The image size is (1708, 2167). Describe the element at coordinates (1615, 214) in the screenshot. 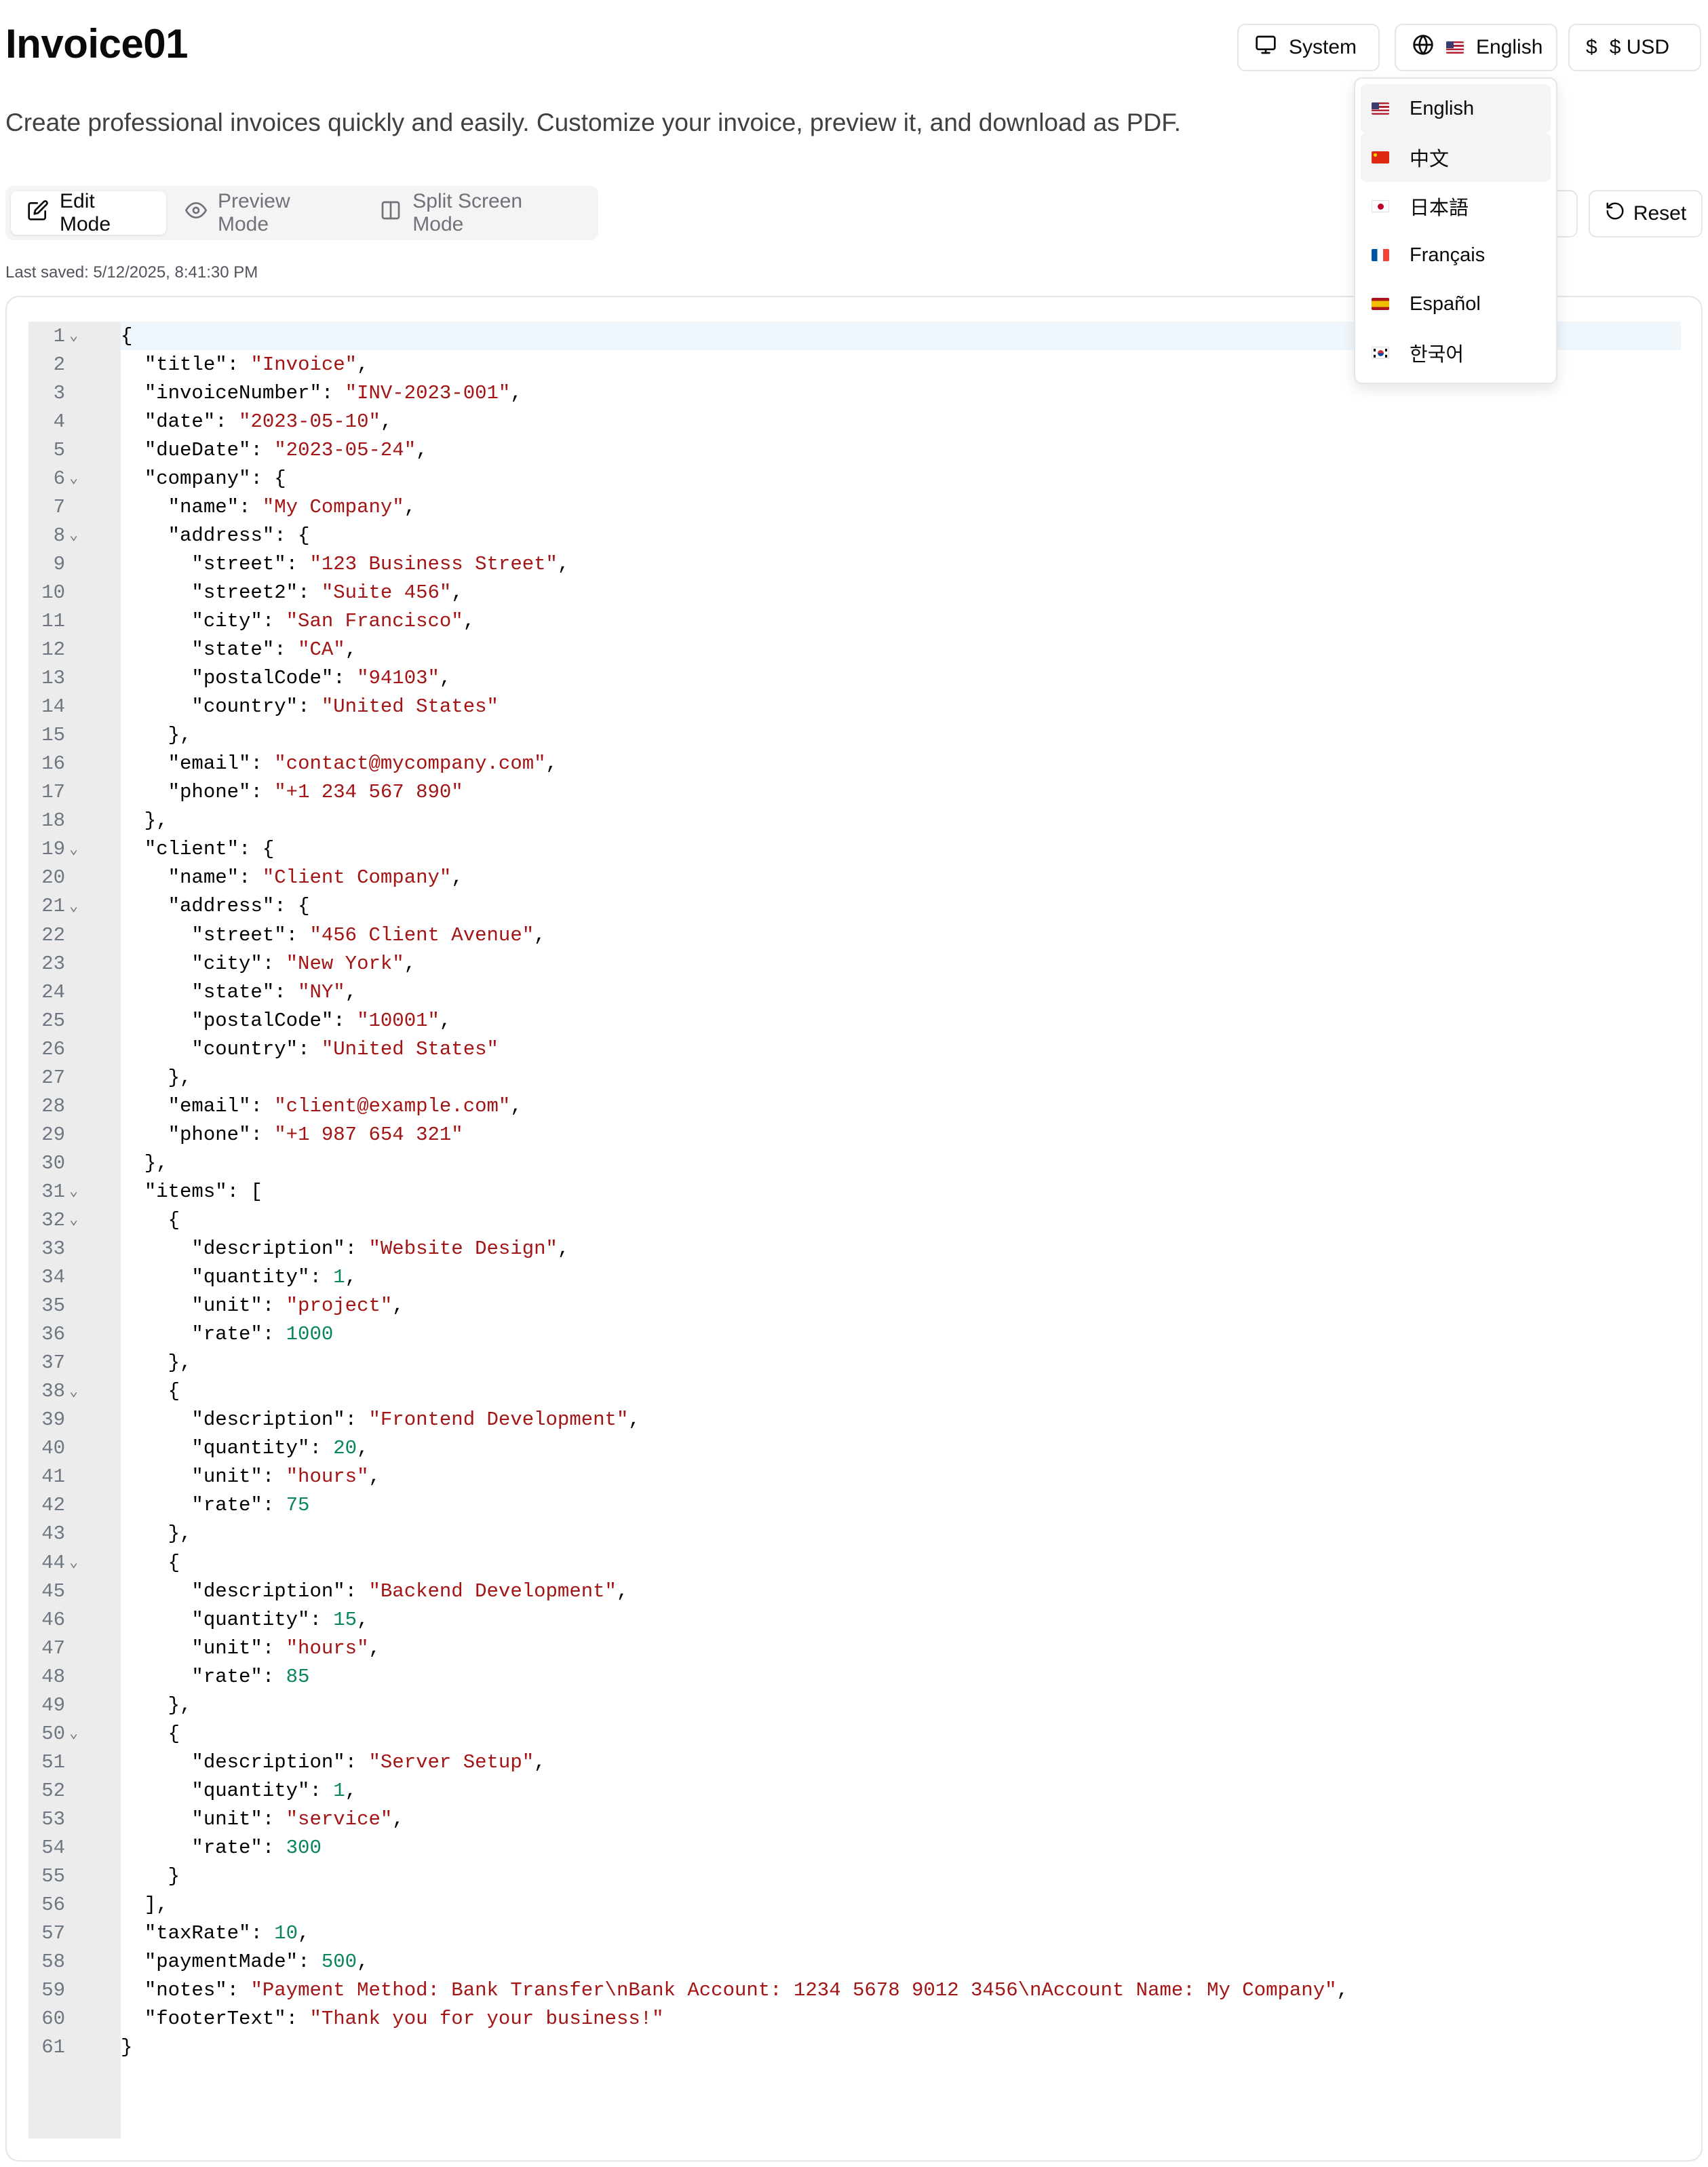

I see `rotate-ccw-icon` at that location.